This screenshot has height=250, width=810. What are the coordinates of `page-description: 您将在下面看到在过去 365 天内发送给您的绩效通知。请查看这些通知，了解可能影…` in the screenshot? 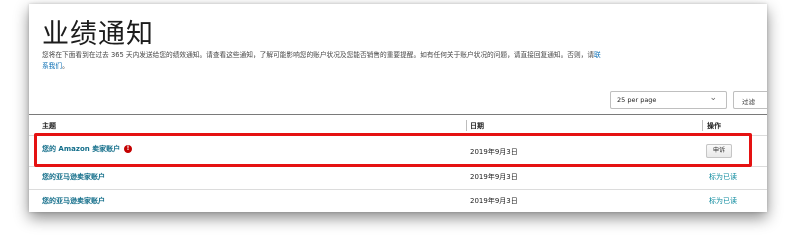 It's located at (322, 60).